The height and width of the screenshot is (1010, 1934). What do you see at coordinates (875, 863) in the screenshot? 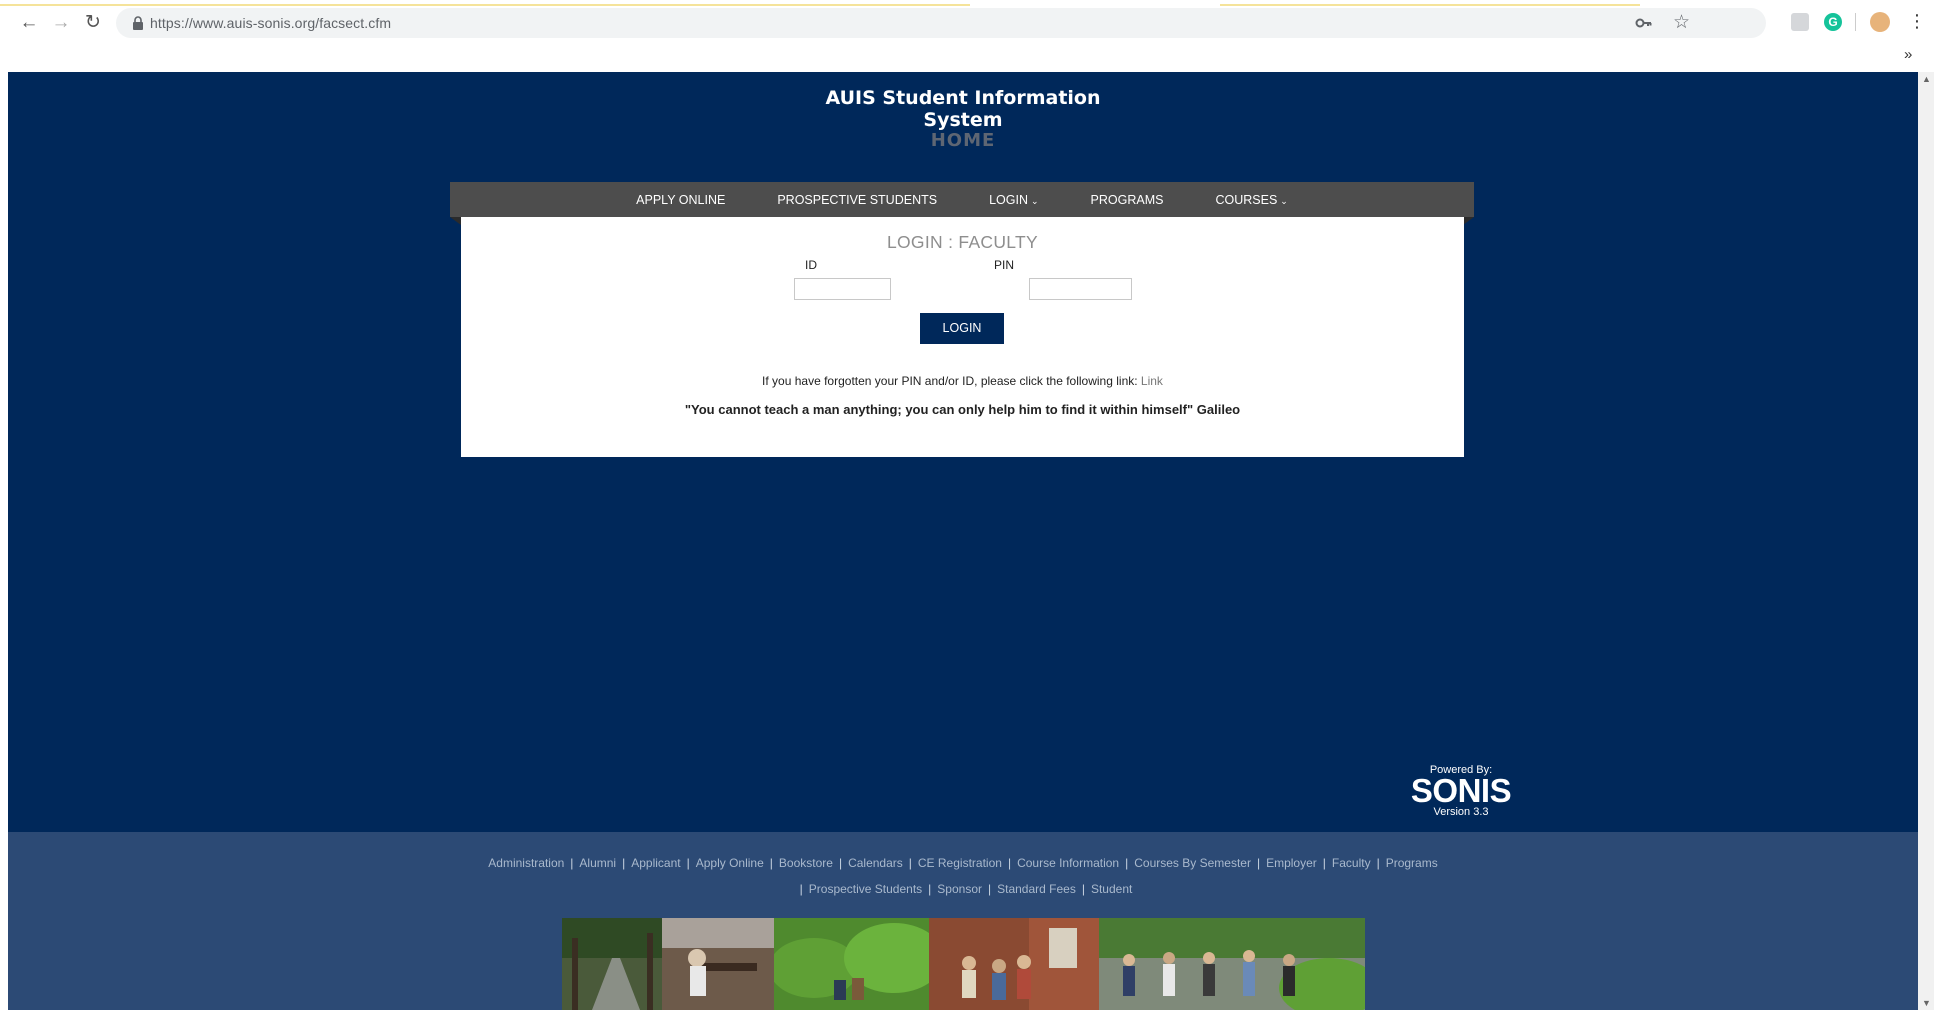
I see `footer-link-calendars: Calendars` at bounding box center [875, 863].